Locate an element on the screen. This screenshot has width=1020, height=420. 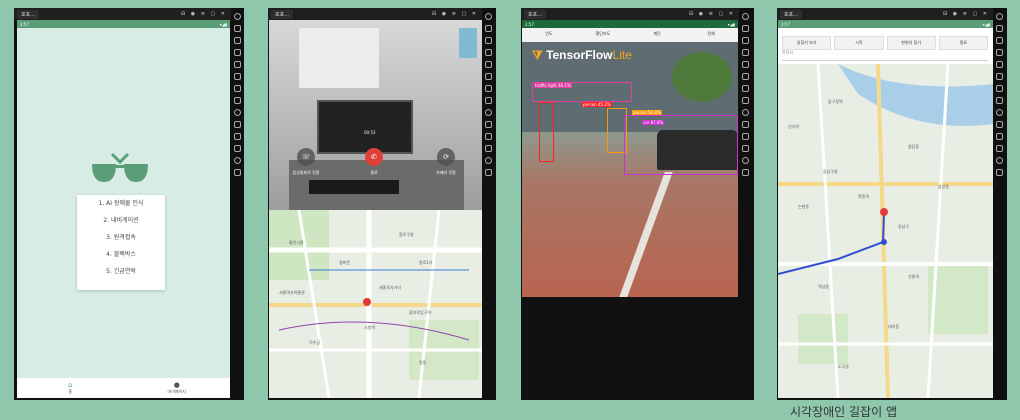
nav-home-label: 홈 is located at coordinates (70, 391).